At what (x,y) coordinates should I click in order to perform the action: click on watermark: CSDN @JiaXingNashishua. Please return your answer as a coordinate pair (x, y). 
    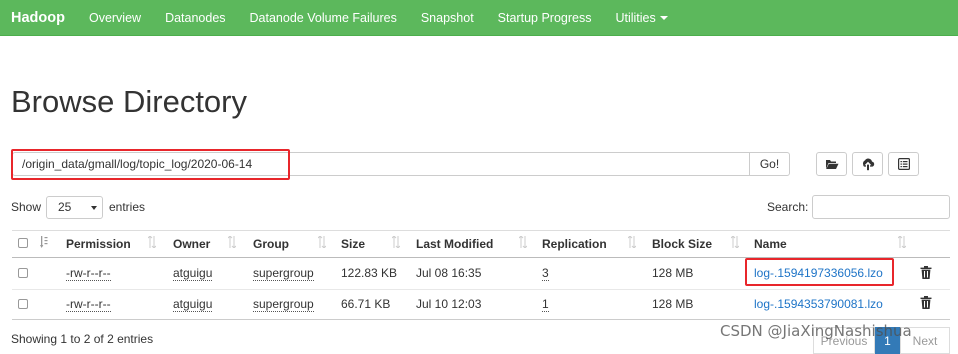
    Looking at the image, I should click on (816, 331).